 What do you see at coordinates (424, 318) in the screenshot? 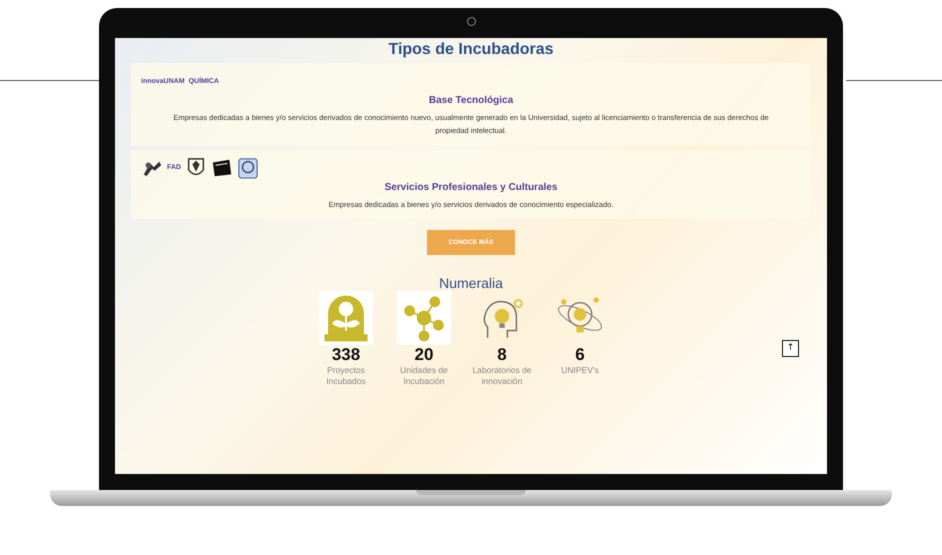
I see `people-network-icon` at bounding box center [424, 318].